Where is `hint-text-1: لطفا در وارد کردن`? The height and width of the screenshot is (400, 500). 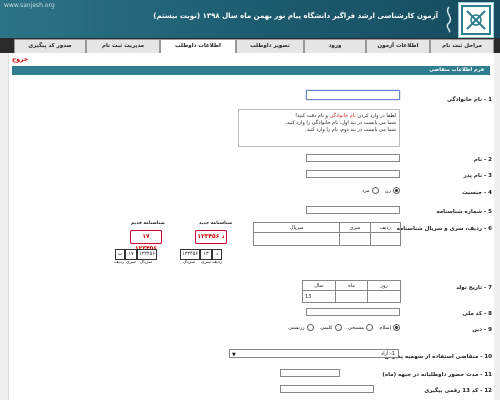 hint-text-1: لطفا در وارد کردن is located at coordinates (376, 116).